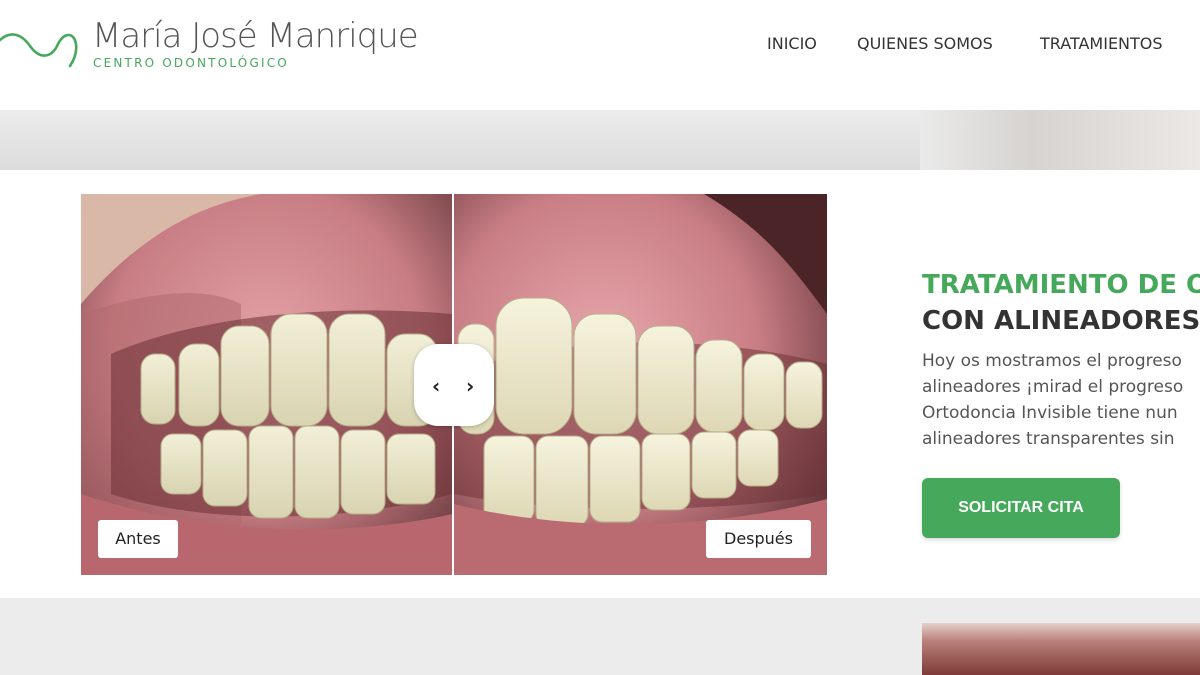 Image resolution: width=1200 pixels, height=675 pixels. I want to click on slider-handle: ‹ ›, so click(454, 385).